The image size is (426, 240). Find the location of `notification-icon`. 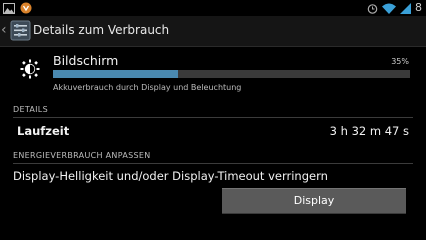

notification-icon is located at coordinates (26, 8).